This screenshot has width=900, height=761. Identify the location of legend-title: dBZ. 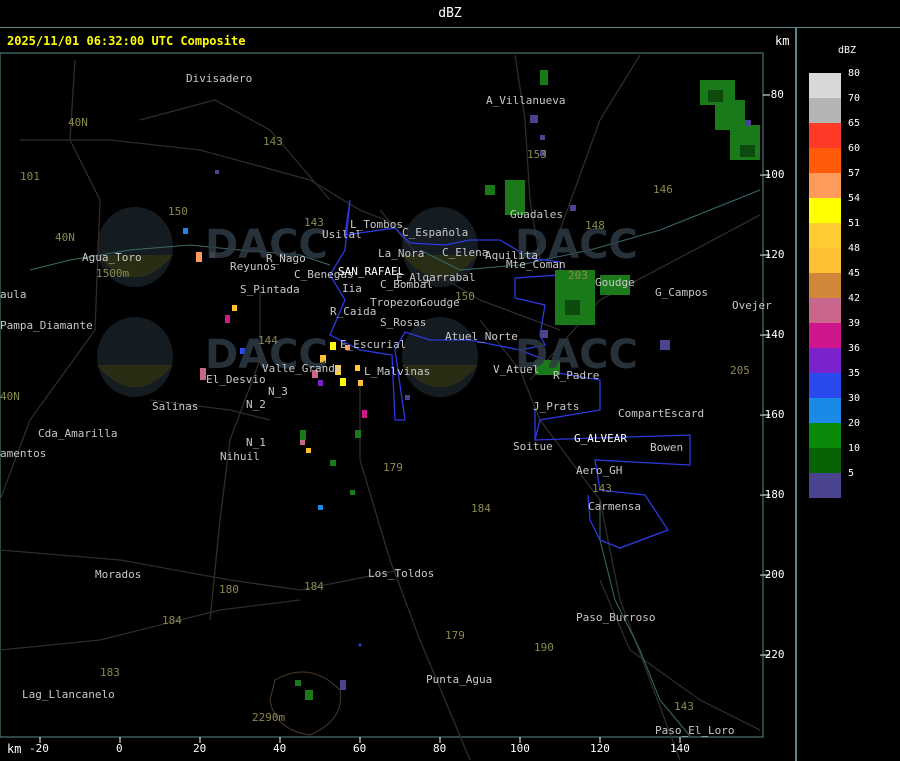
(847, 50).